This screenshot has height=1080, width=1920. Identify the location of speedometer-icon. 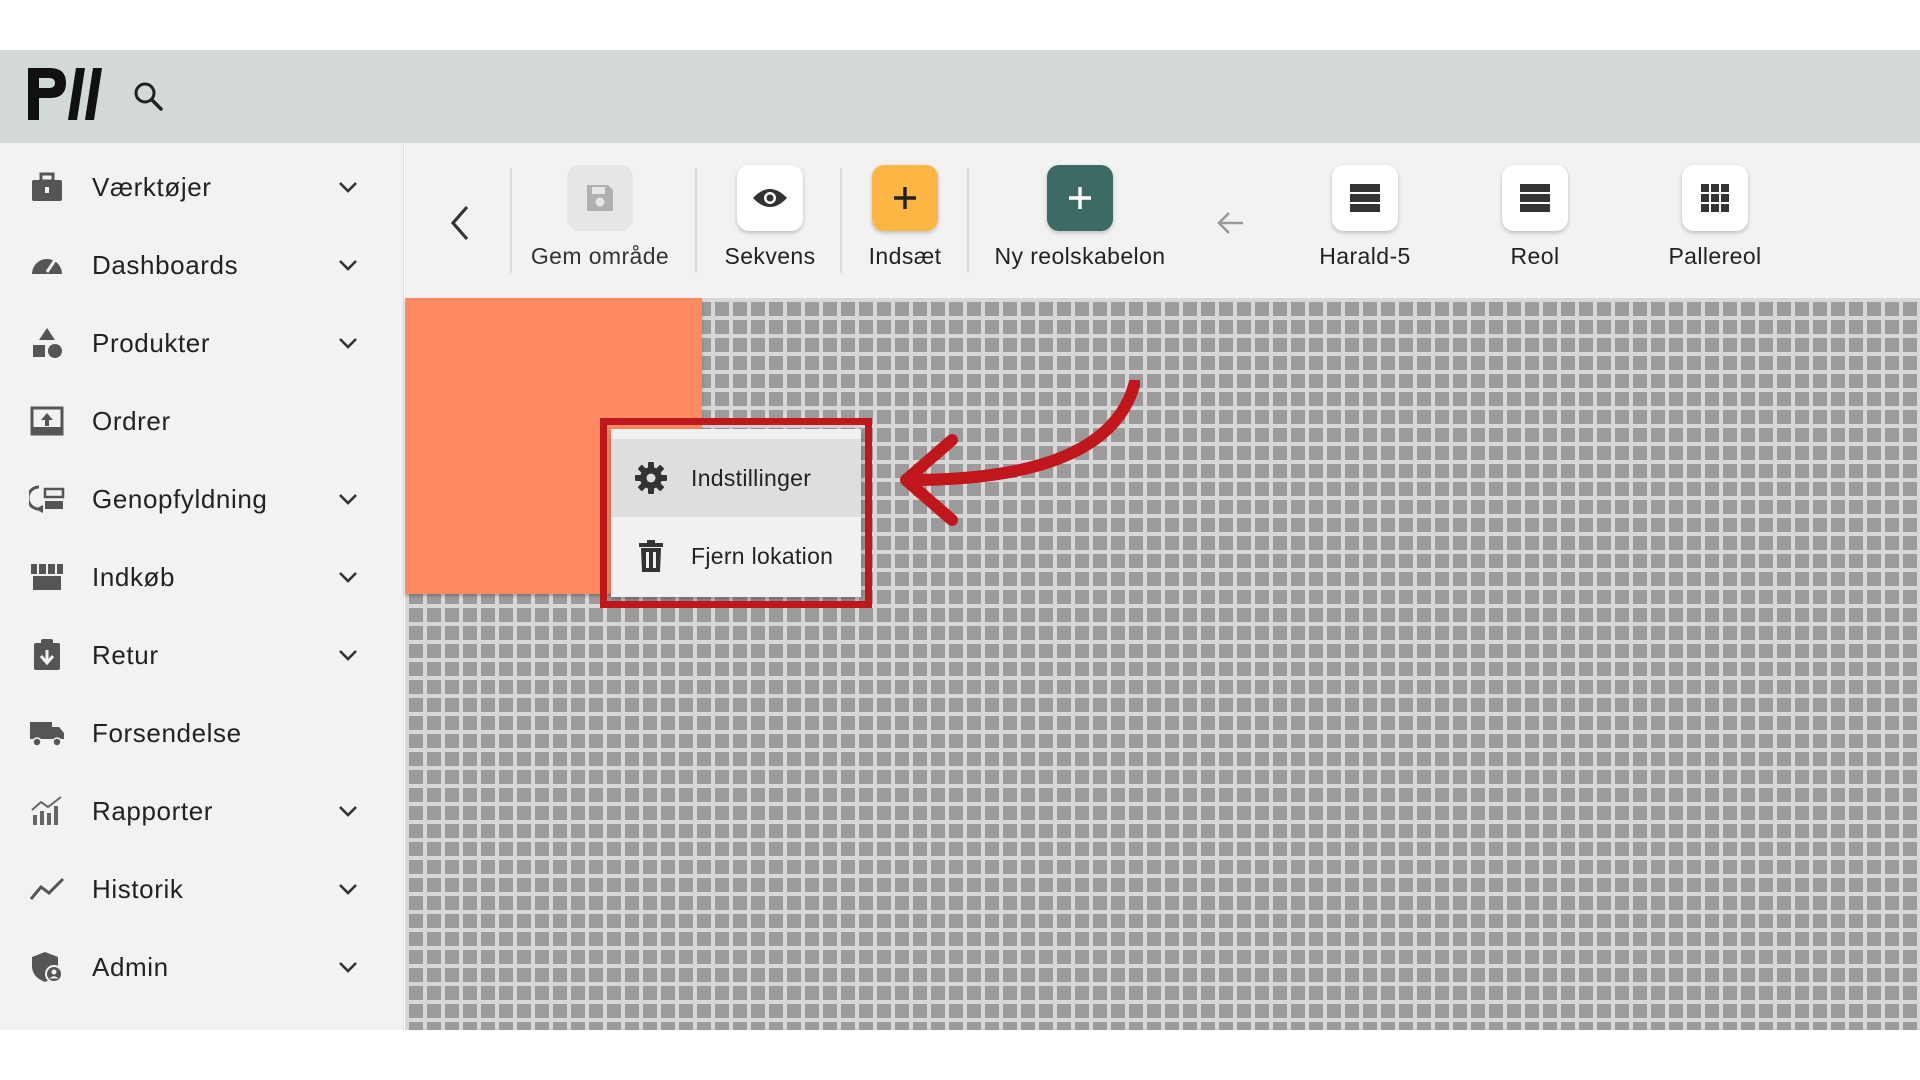
(47, 265).